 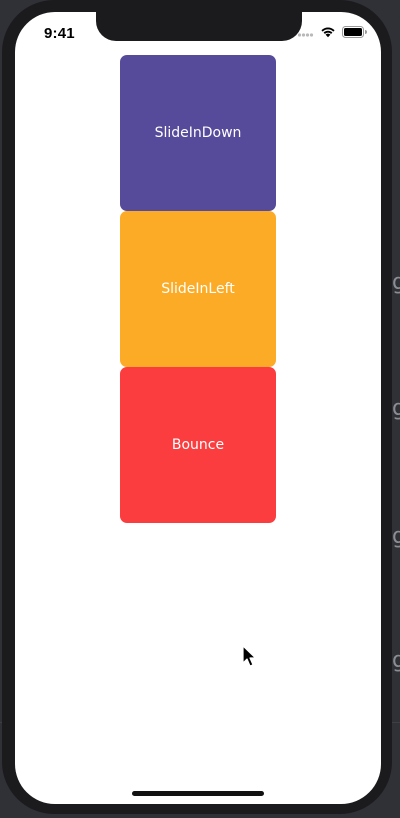 I want to click on card-label: SlideInLeft, so click(x=198, y=289).